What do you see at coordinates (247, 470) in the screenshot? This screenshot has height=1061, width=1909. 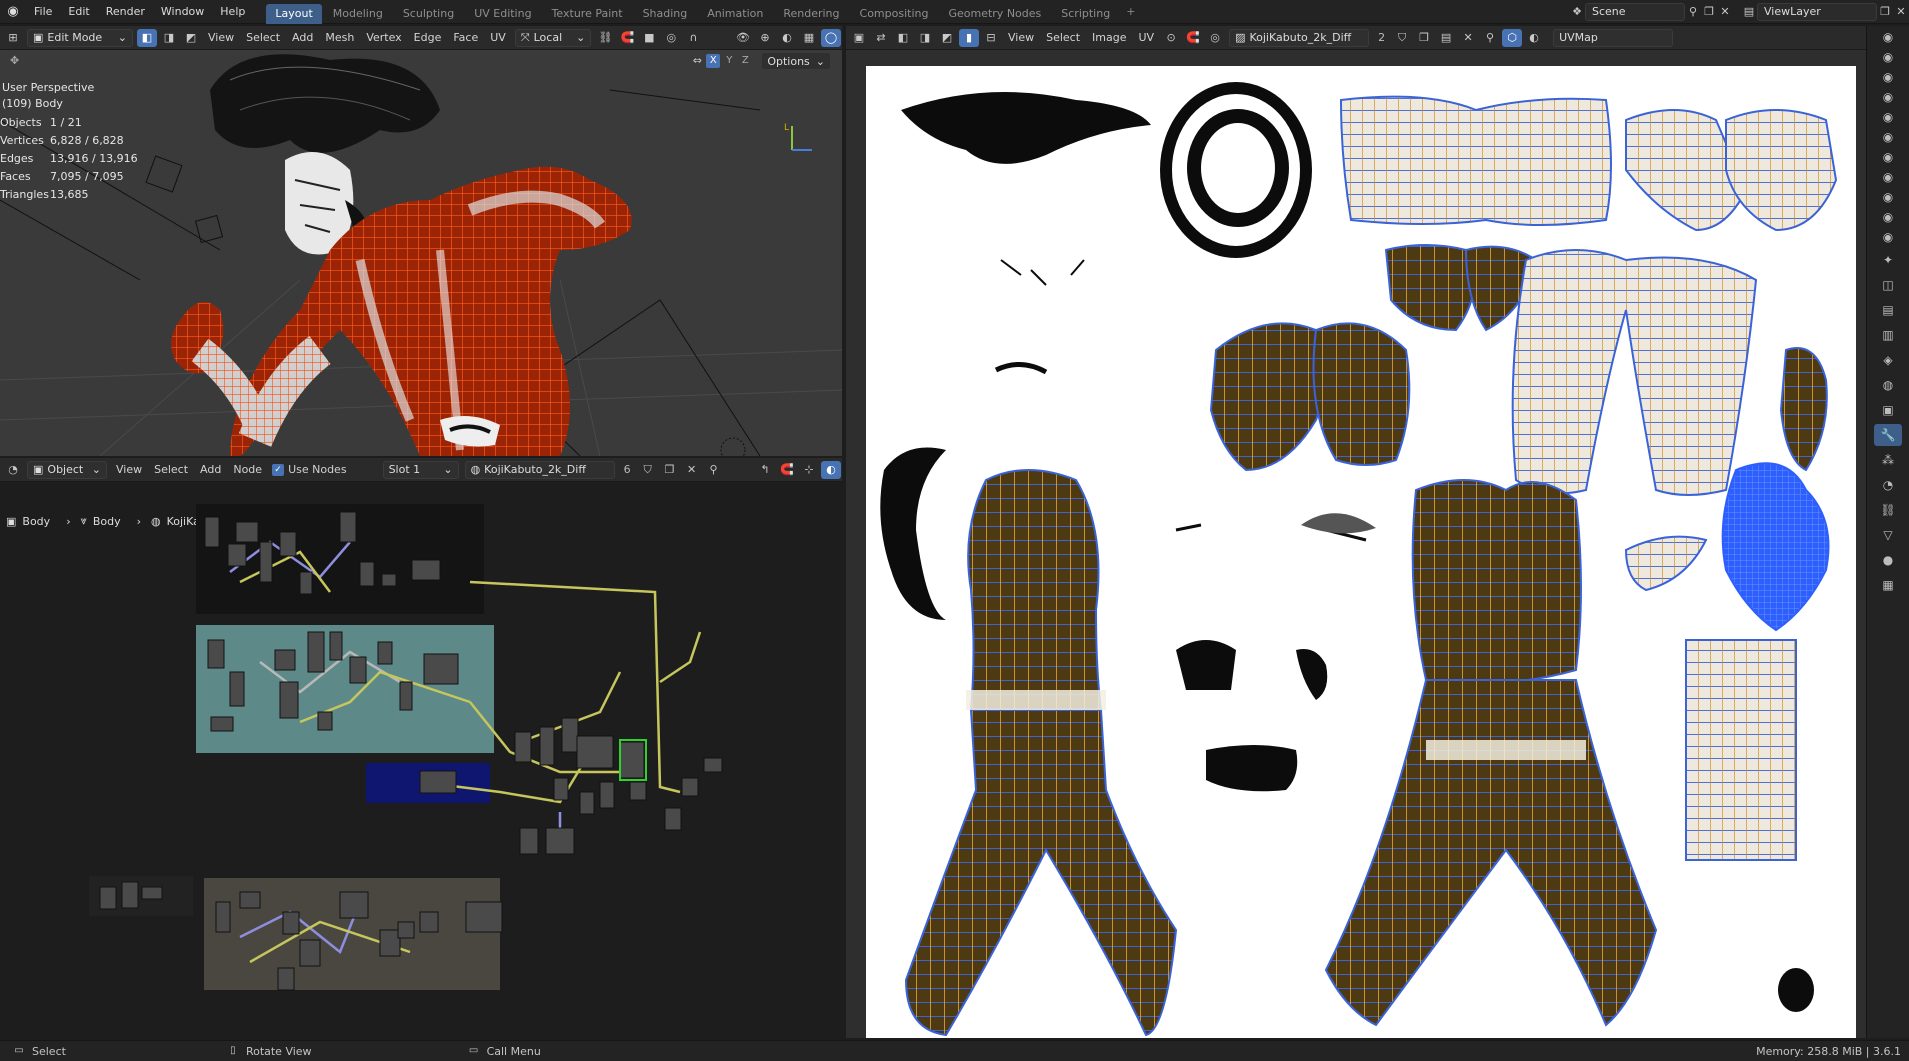 I see `node-menu-node: Node` at bounding box center [247, 470].